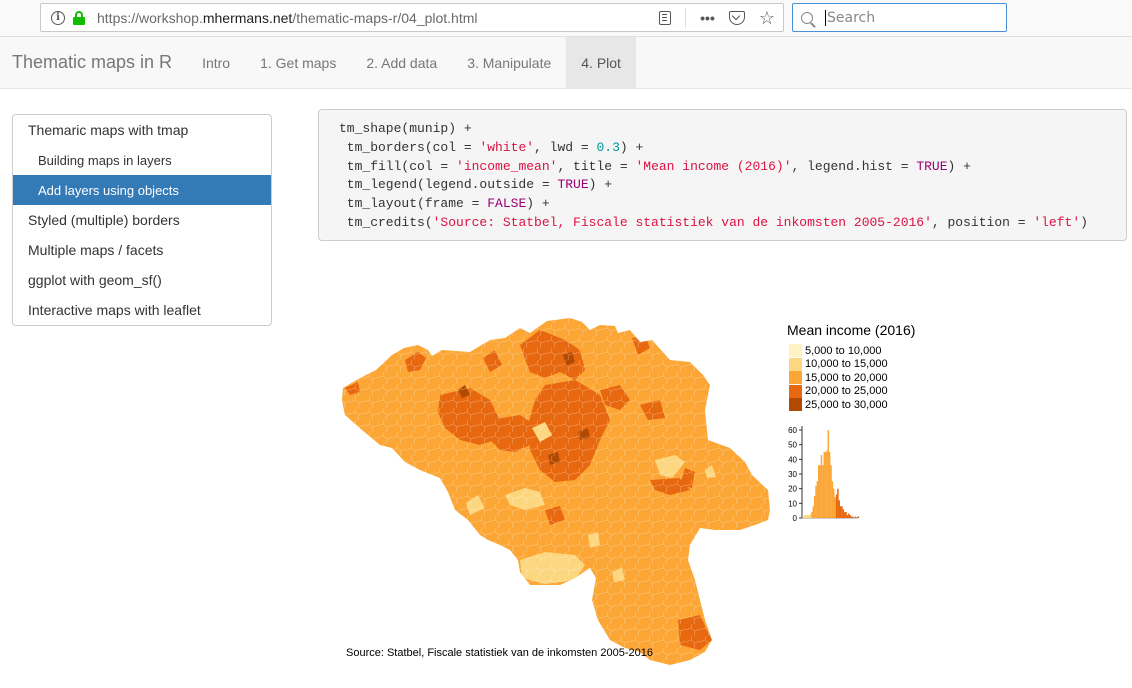 The height and width of the screenshot is (688, 1132). Describe the element at coordinates (142, 250) in the screenshot. I see `toc-item-multiple-maps: Multiple maps / facets` at that location.